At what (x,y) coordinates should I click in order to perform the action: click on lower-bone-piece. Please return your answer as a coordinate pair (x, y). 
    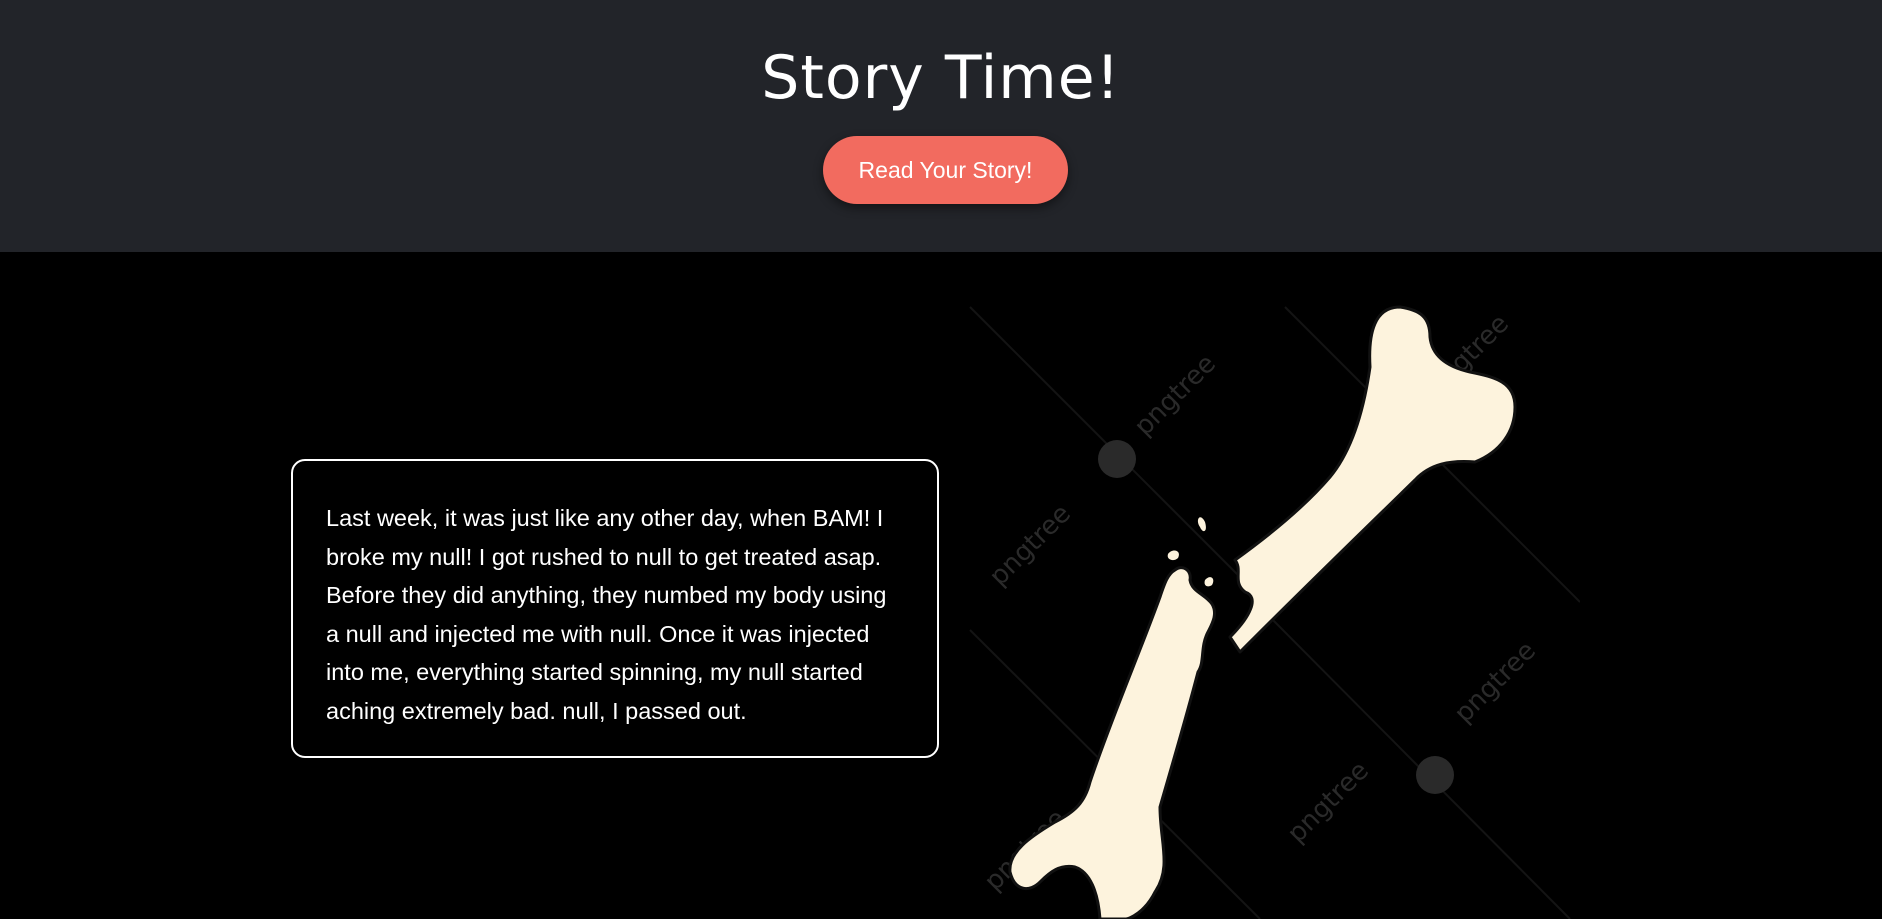
    Looking at the image, I should click on (1112, 742).